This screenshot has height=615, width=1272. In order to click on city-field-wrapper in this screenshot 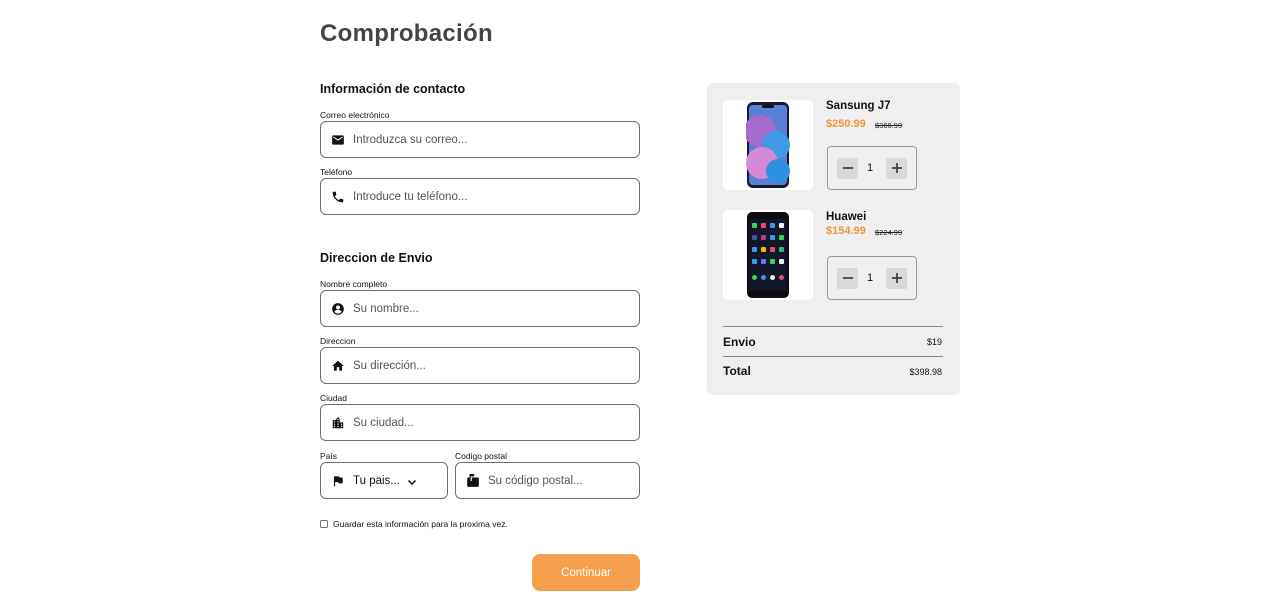, I will do `click(480, 422)`.